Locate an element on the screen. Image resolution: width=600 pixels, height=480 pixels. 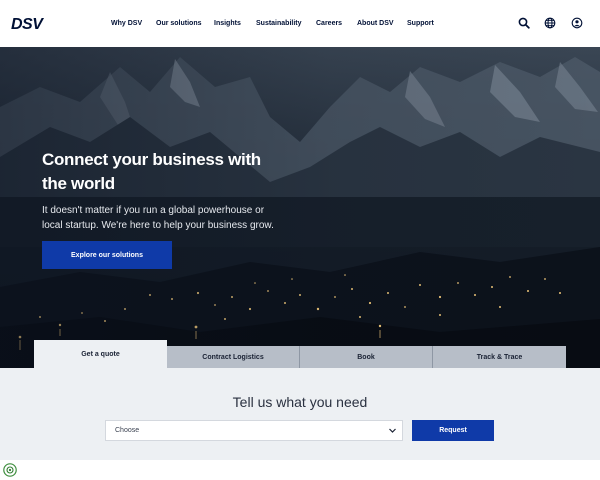
service-select: Choose is located at coordinates (254, 430).